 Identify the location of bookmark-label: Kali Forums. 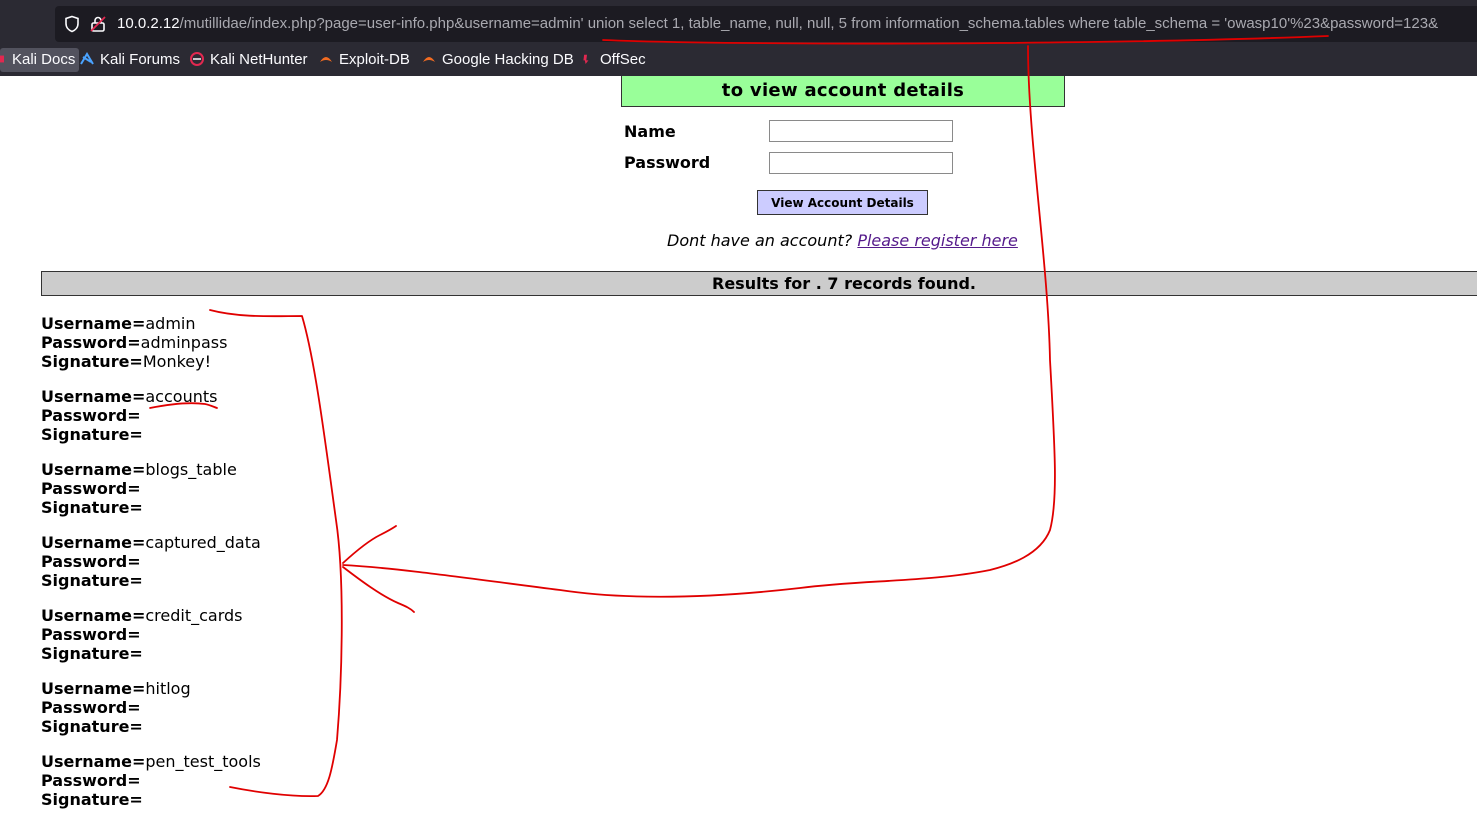
(140, 59).